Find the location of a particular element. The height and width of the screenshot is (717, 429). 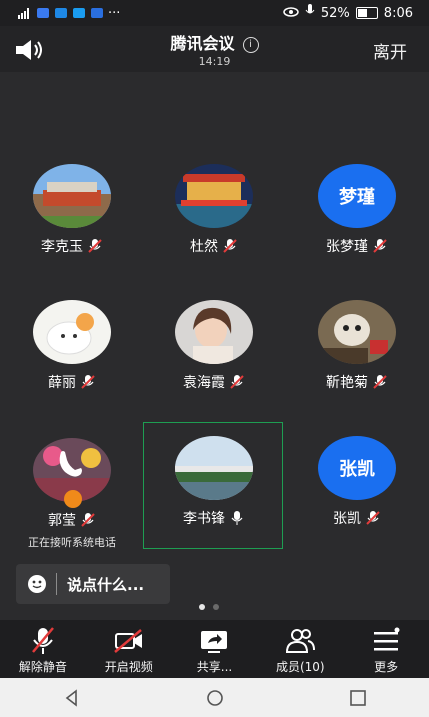

recents-icon is located at coordinates (358, 698).